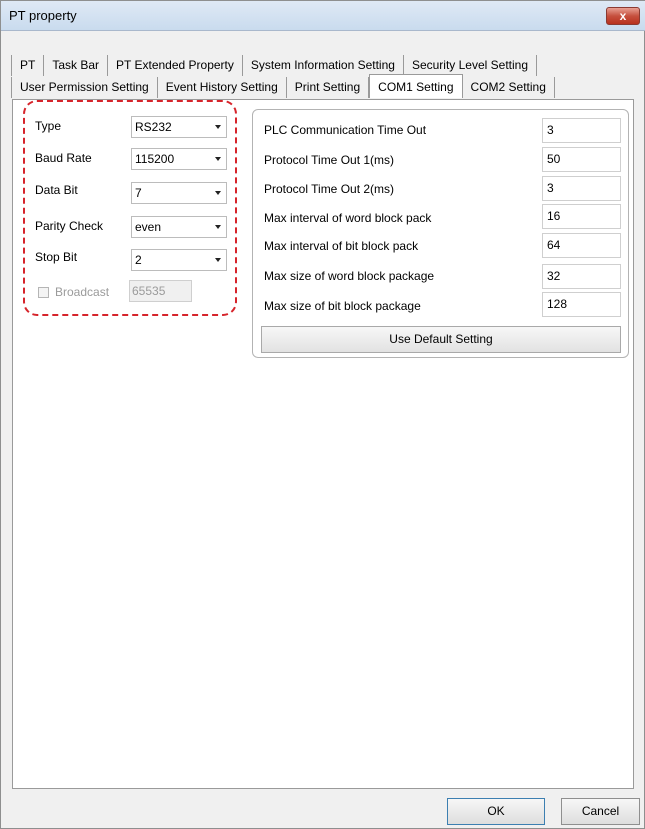  Describe the element at coordinates (153, 127) in the screenshot. I see `type-value: RS232` at that location.